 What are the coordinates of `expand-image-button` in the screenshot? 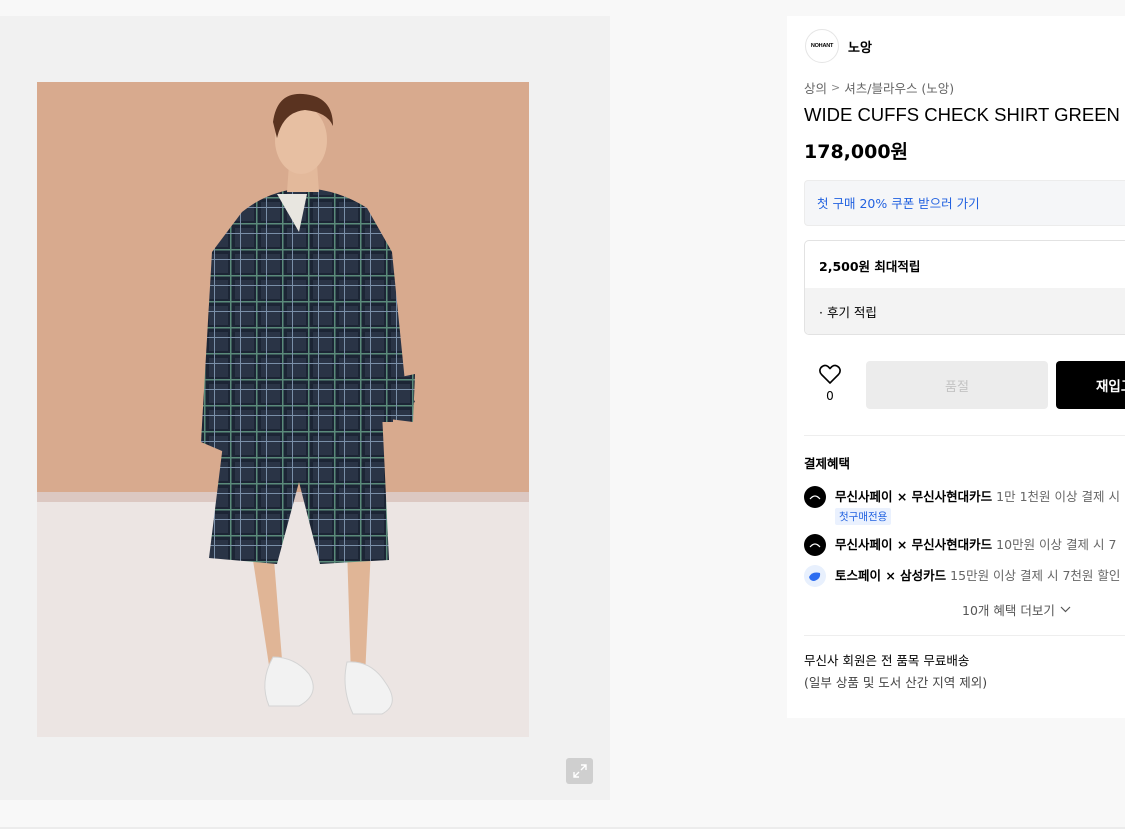 It's located at (579, 771).